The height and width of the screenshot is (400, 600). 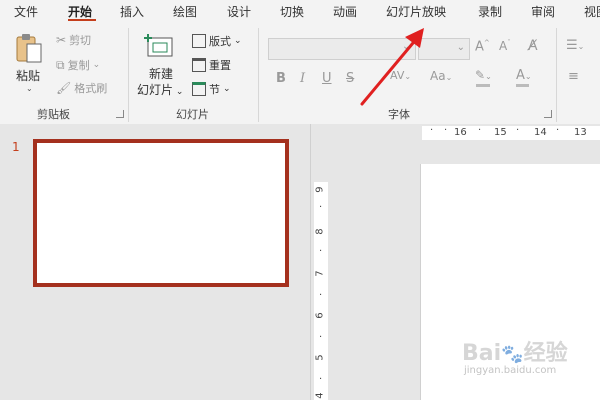 I want to click on watermark-brand: Bai🐾经验, so click(x=515, y=353).